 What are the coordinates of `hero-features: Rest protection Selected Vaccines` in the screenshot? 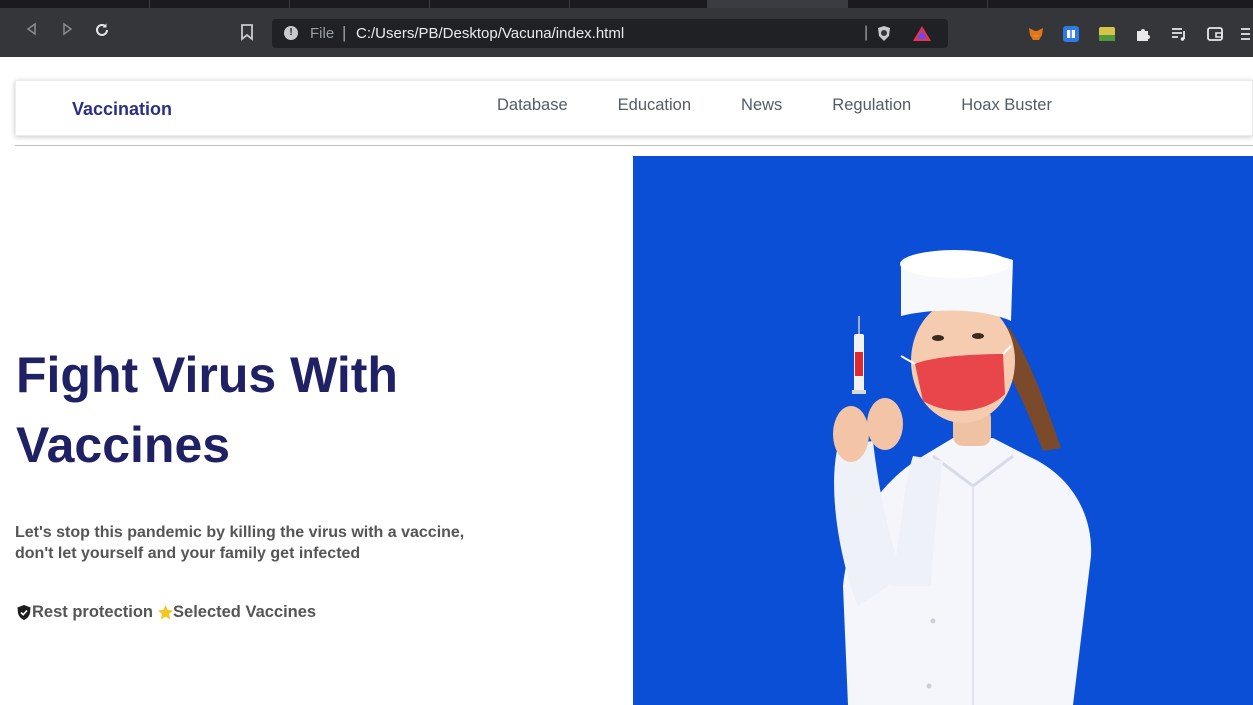 It's located at (168, 612).